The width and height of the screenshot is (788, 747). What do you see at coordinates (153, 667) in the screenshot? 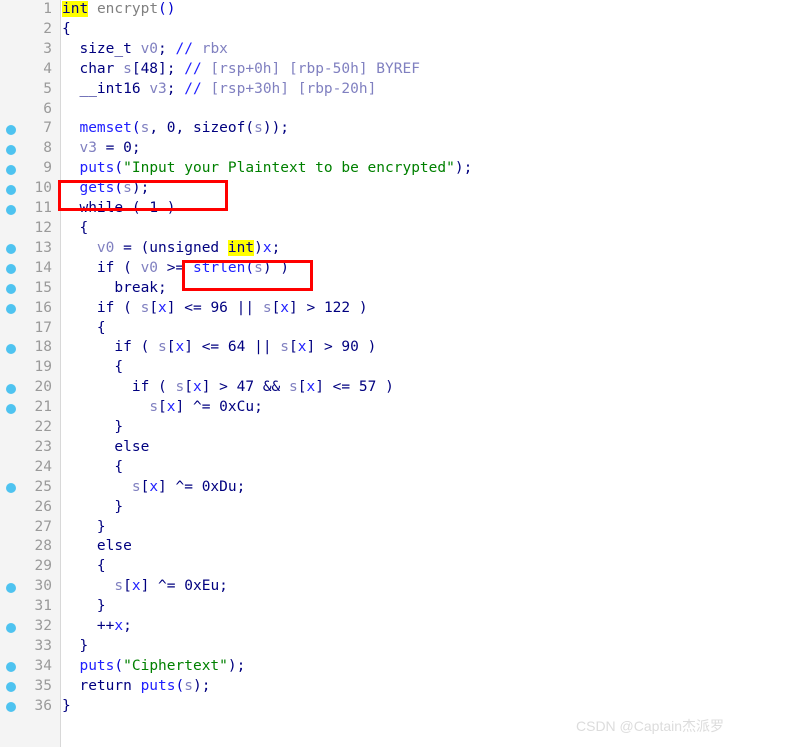
I see `line-source: puts("Ciphertext");` at bounding box center [153, 667].